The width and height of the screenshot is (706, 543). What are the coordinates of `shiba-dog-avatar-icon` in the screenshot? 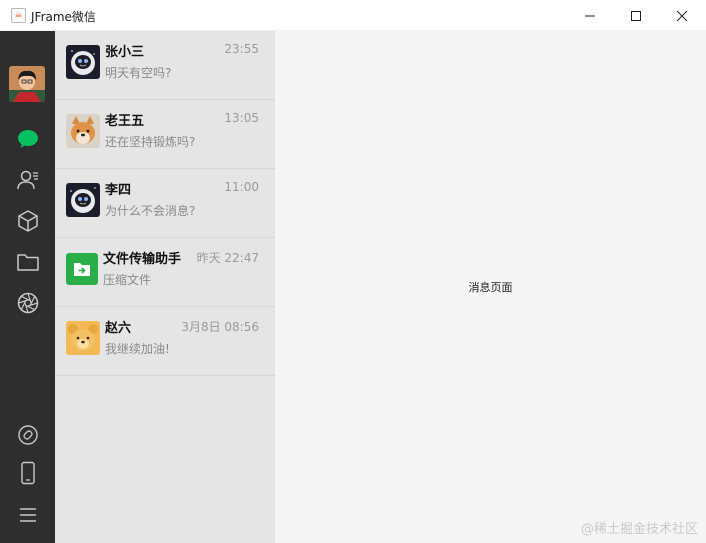 It's located at (83, 131).